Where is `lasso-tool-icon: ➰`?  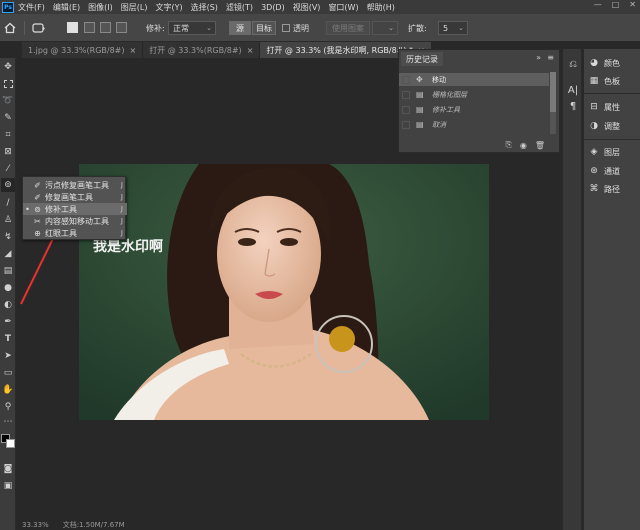 lasso-tool-icon: ➰ is located at coordinates (8, 101).